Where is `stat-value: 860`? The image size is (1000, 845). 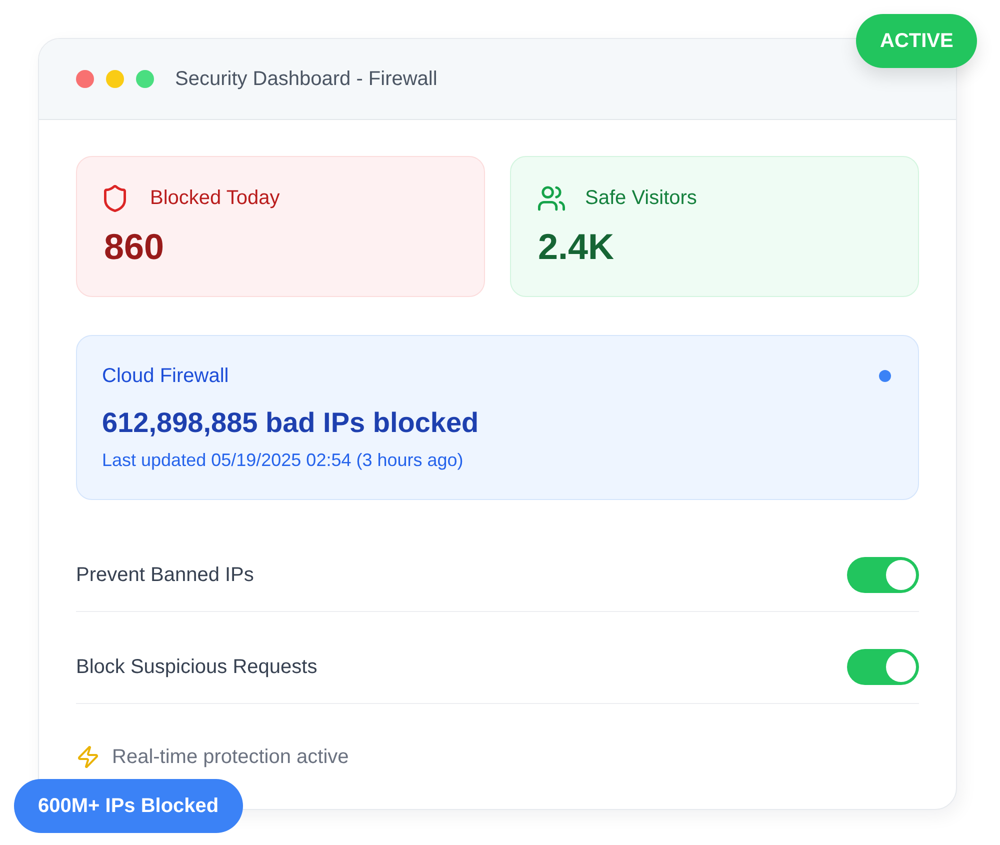
stat-value: 860 is located at coordinates (135, 247).